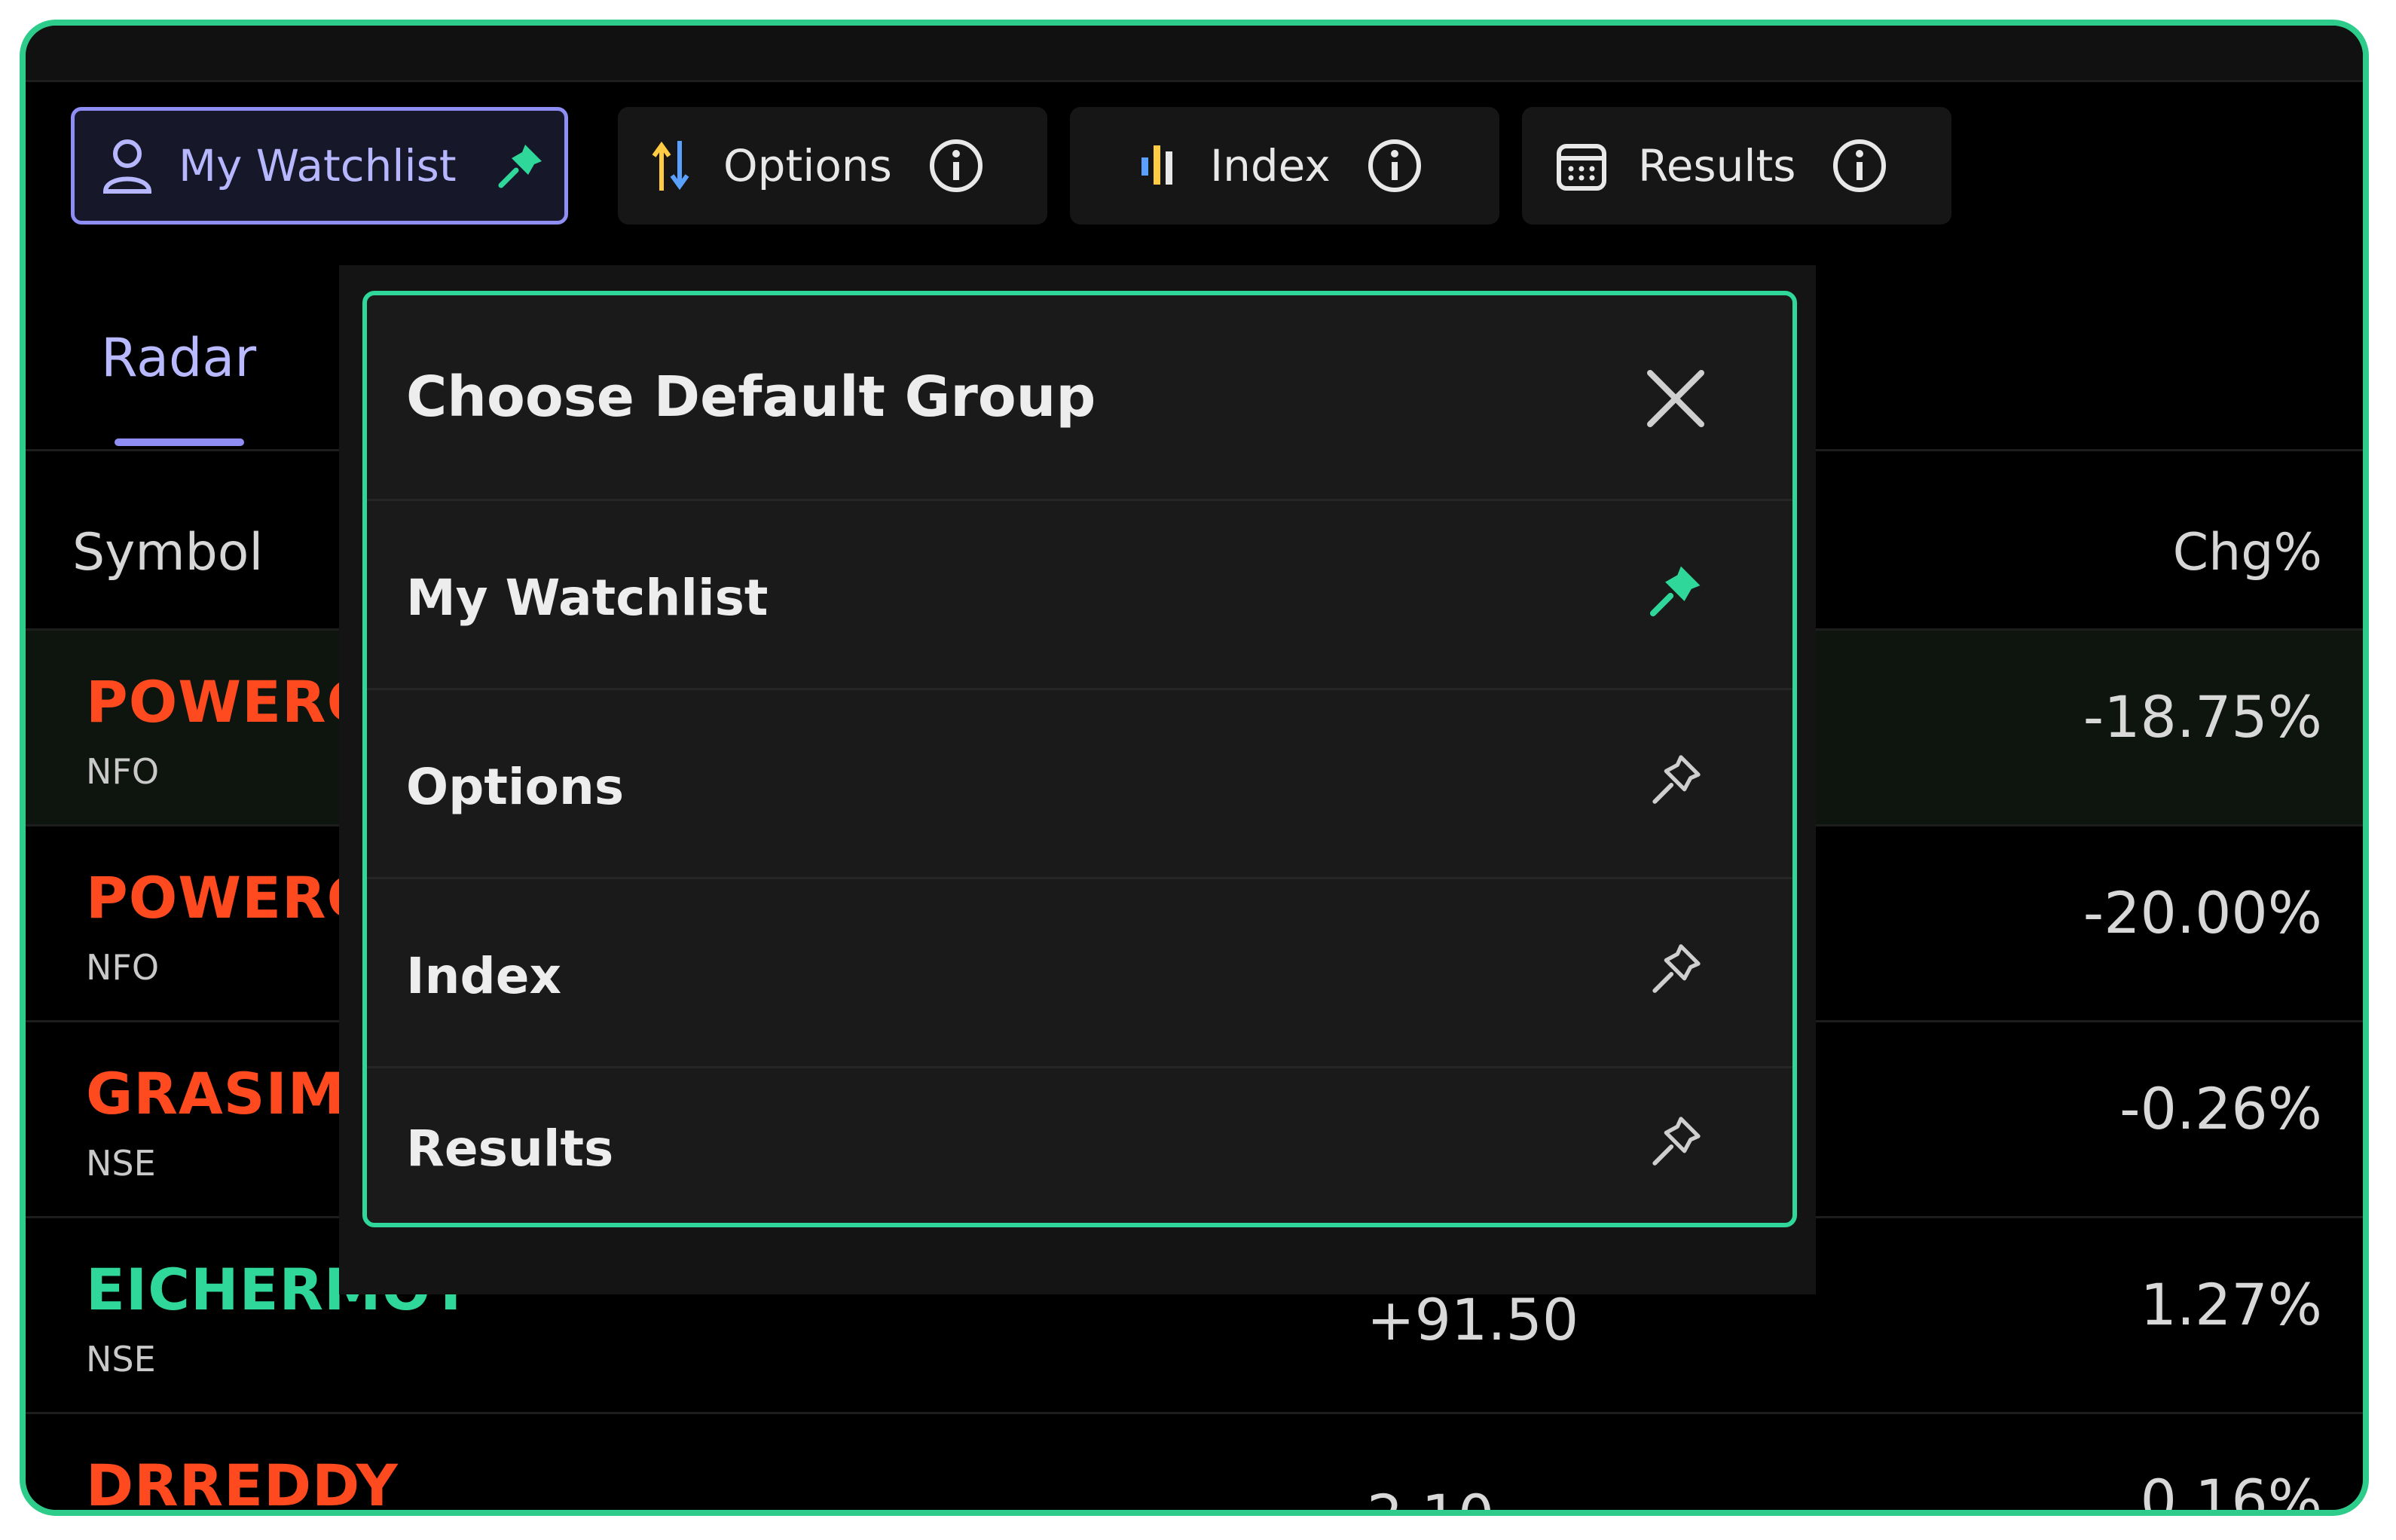 This screenshot has height=1540, width=2396. I want to click on dialog-title: Choose Default Group, so click(751, 397).